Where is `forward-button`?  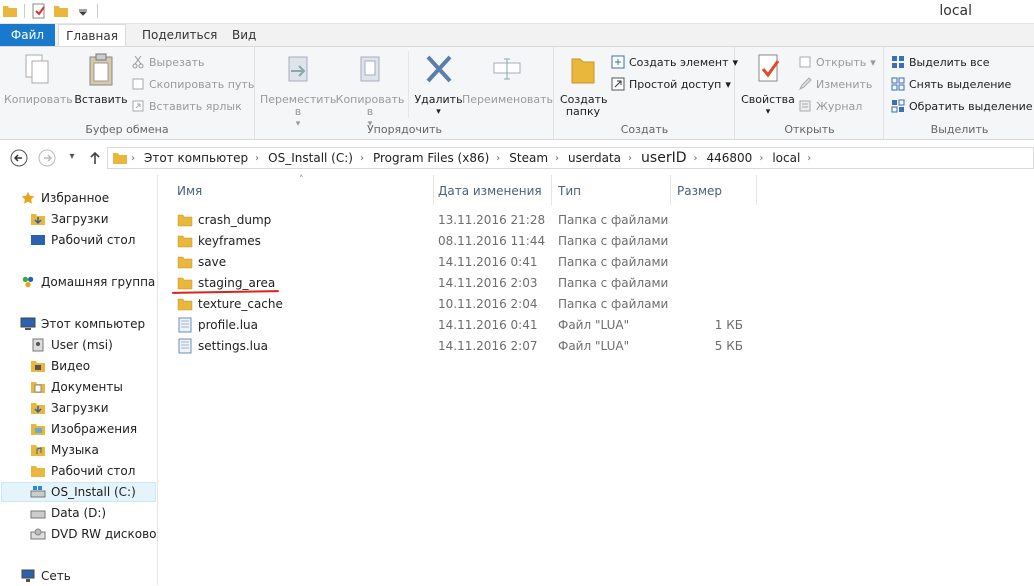
forward-button is located at coordinates (47, 158).